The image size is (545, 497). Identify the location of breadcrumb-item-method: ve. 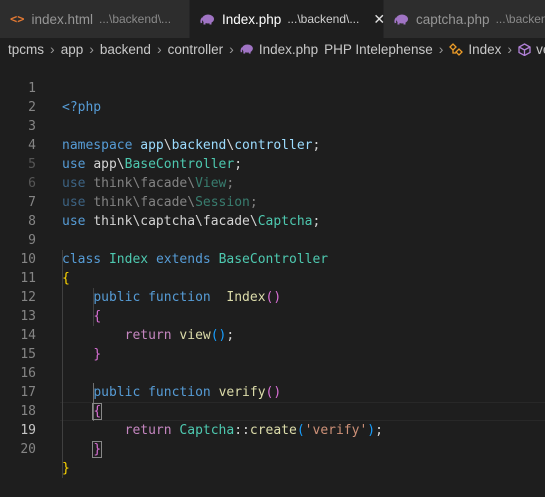
(531, 49).